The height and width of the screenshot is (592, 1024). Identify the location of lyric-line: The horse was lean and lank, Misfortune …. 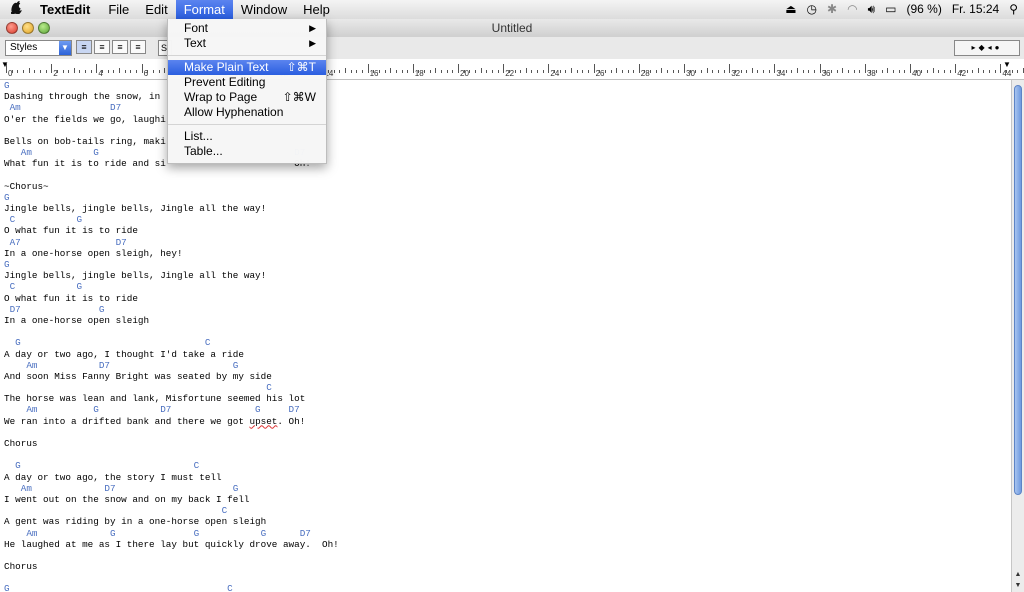
(171, 398).